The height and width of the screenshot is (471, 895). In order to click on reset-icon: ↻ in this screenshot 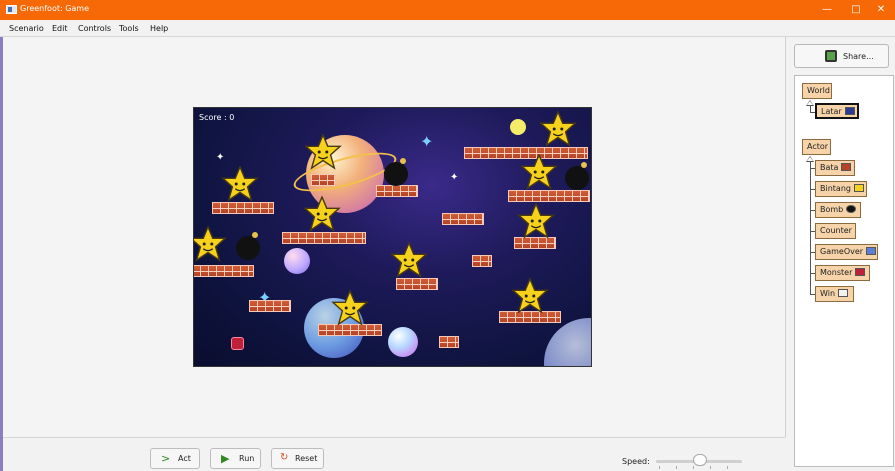, I will do `click(284, 457)`.